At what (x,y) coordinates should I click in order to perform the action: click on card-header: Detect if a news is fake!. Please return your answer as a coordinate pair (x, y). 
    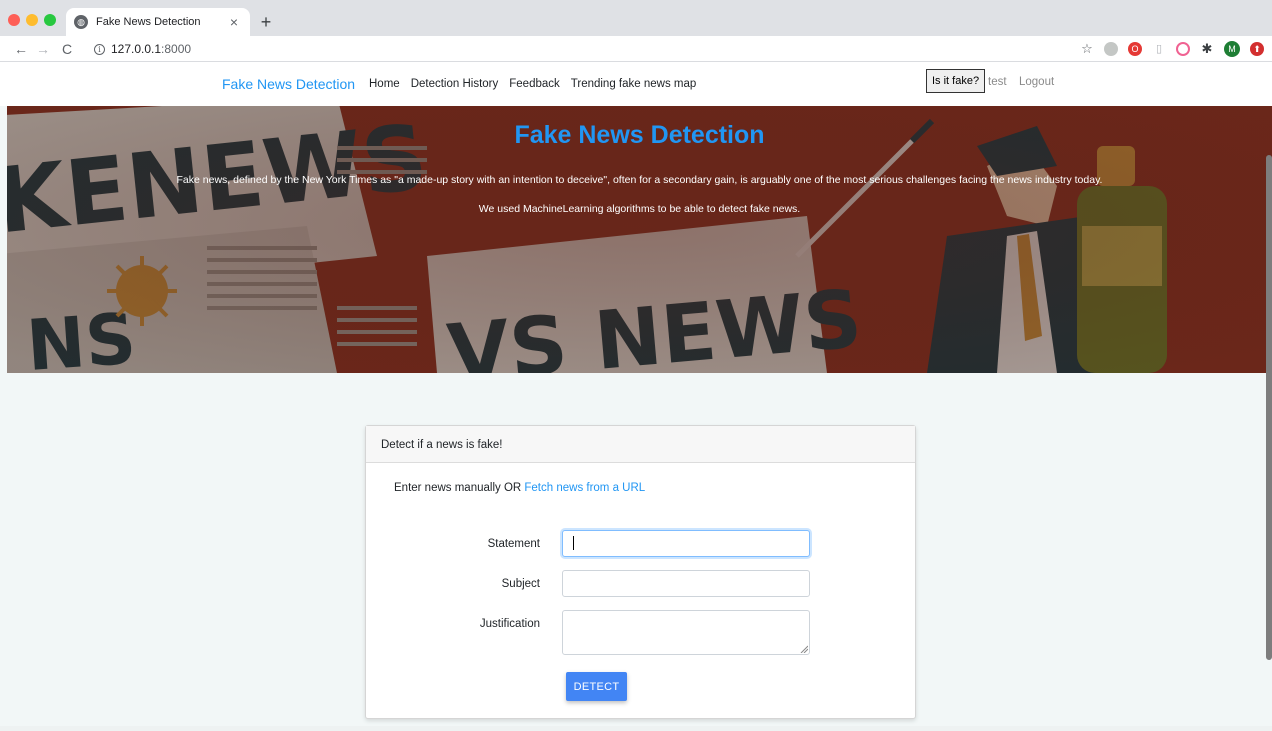
    Looking at the image, I should click on (640, 444).